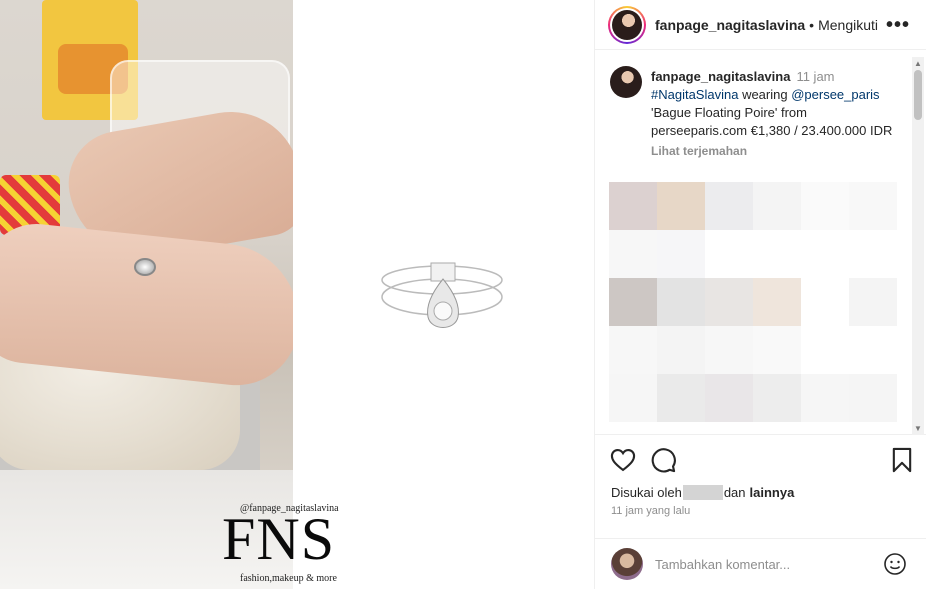 The image size is (926, 589). I want to click on add-comment-bar, so click(760, 563).